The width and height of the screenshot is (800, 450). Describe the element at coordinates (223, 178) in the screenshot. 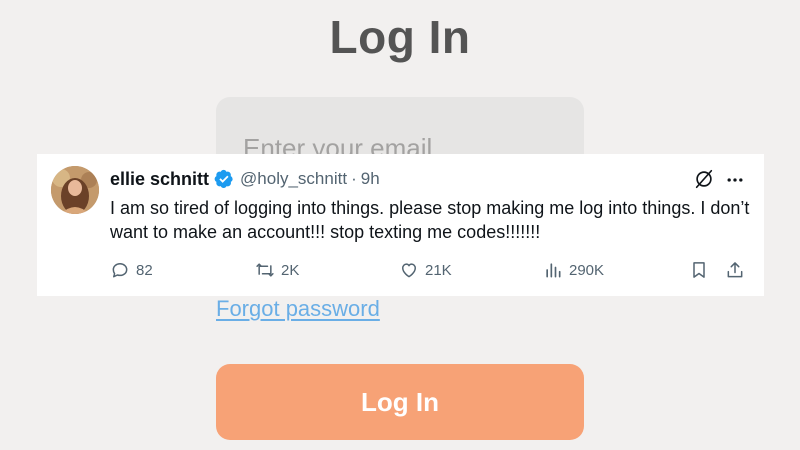

I see `verified-icon` at that location.